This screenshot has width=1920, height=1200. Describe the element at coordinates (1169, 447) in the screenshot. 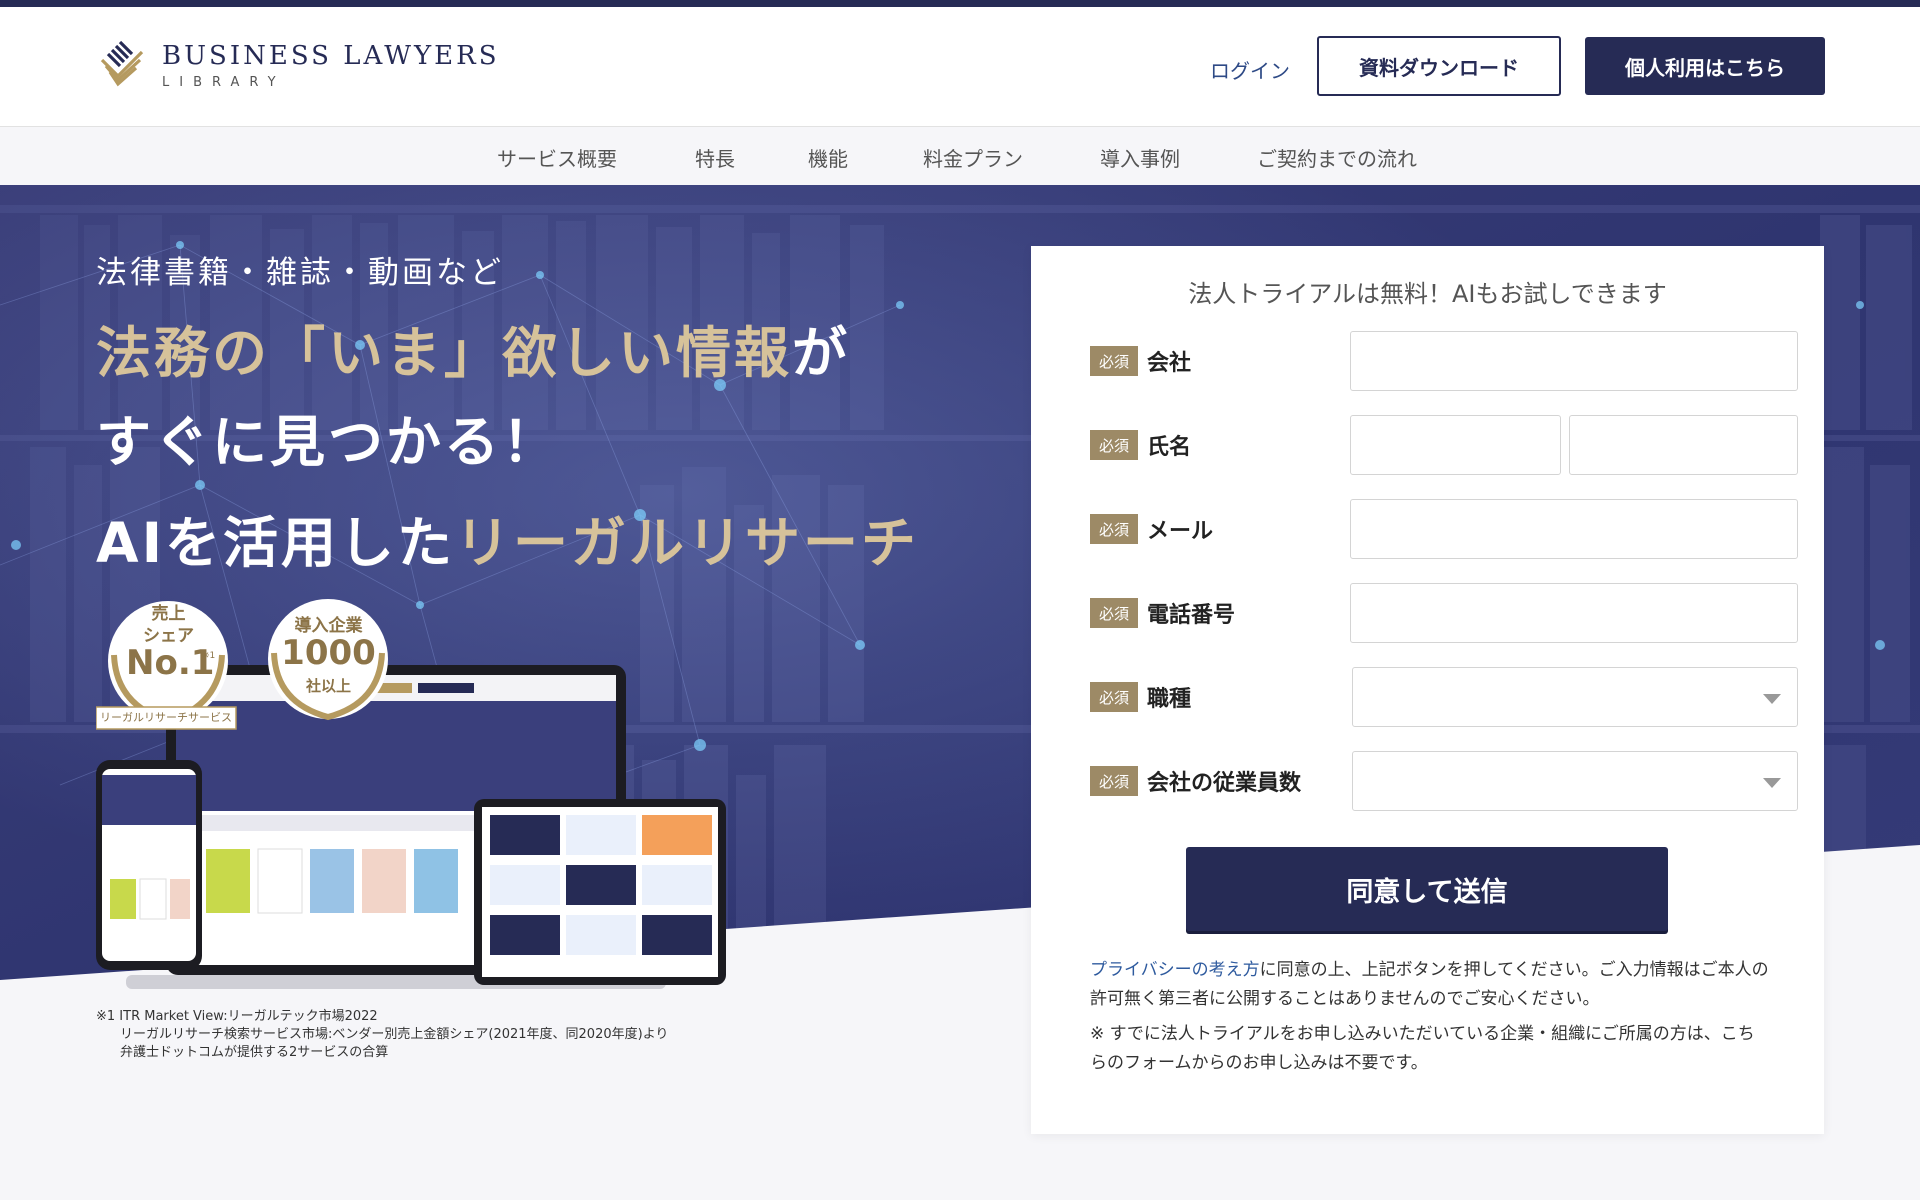

I see `name-label: 氏名` at that location.